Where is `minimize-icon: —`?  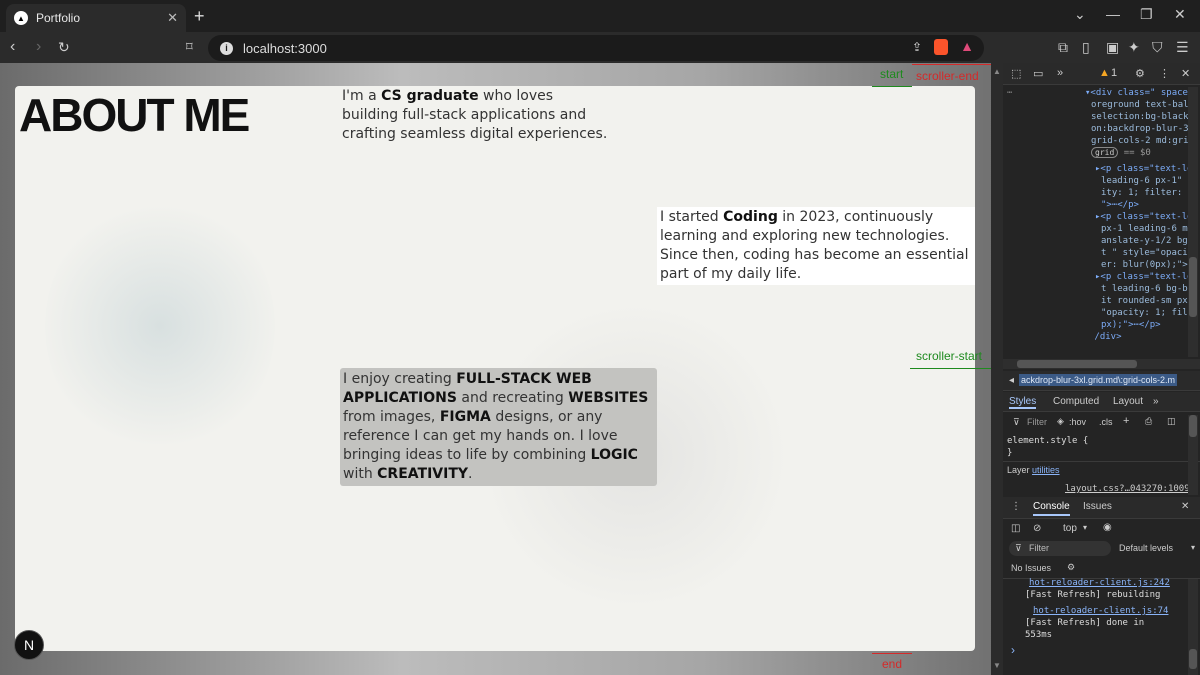
minimize-icon: — is located at coordinates (1113, 14).